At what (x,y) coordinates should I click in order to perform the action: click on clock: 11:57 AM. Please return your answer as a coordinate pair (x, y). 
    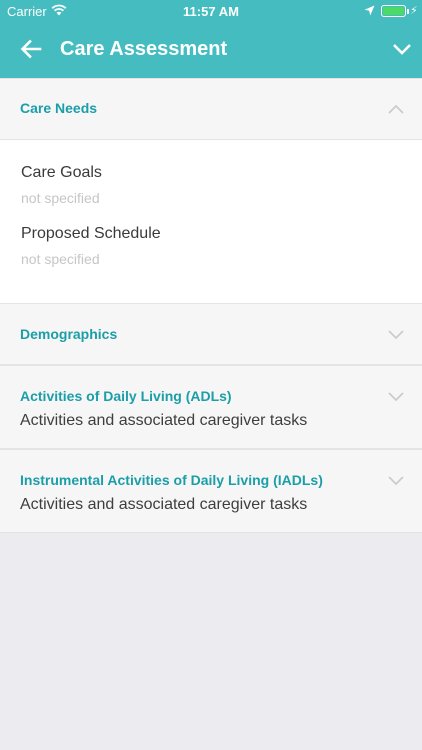
    Looking at the image, I should click on (211, 11).